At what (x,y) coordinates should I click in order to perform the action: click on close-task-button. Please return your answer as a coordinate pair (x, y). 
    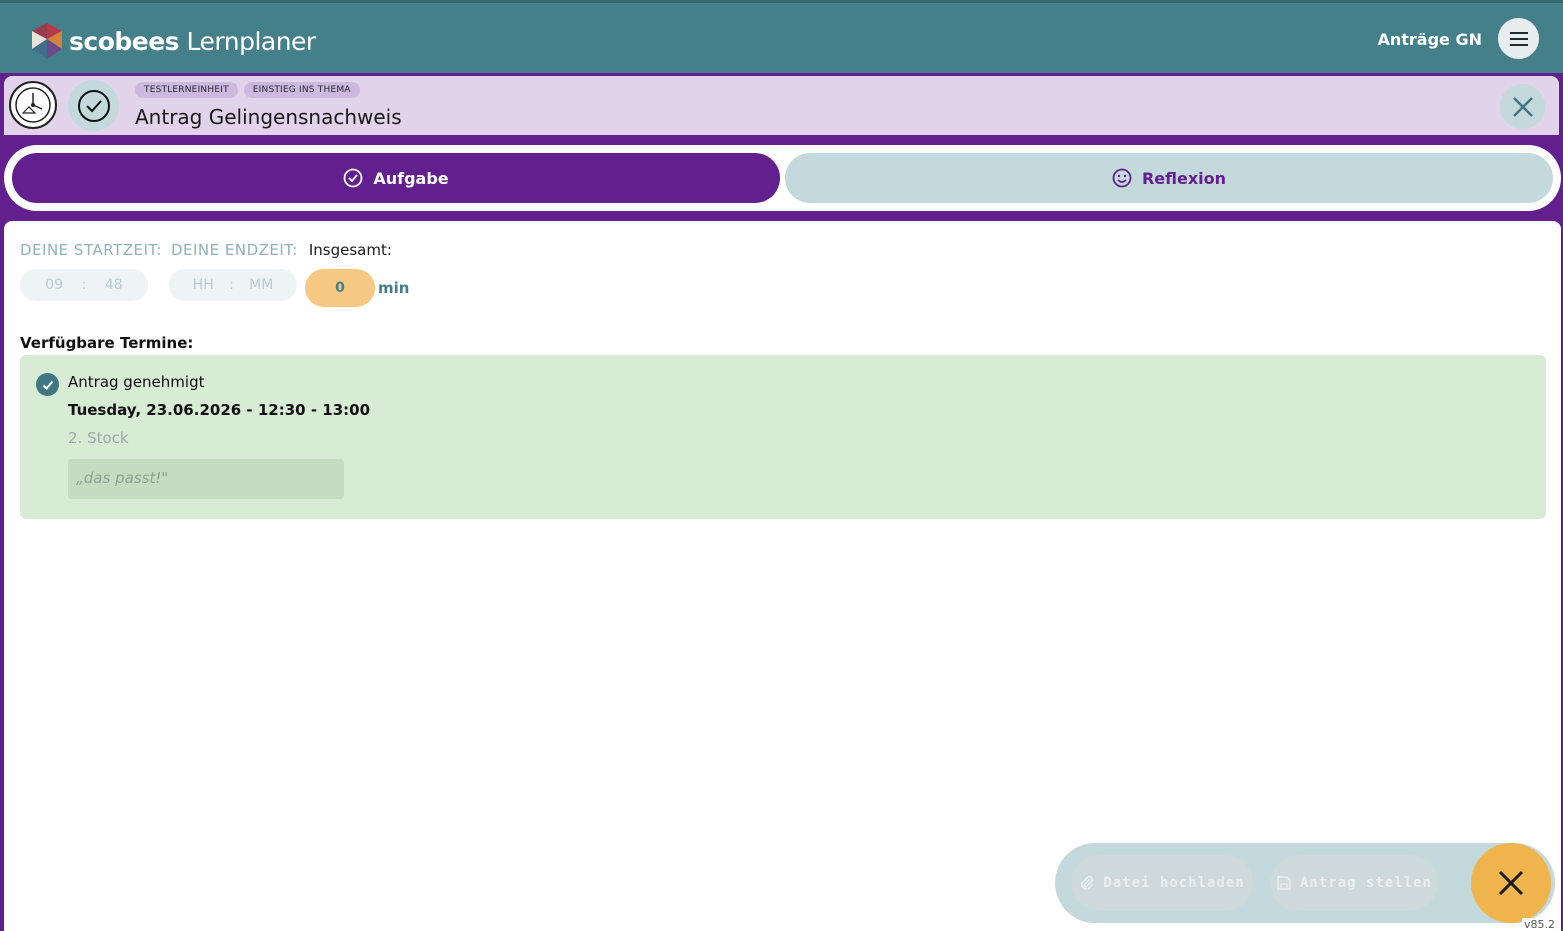
    Looking at the image, I should click on (1522, 106).